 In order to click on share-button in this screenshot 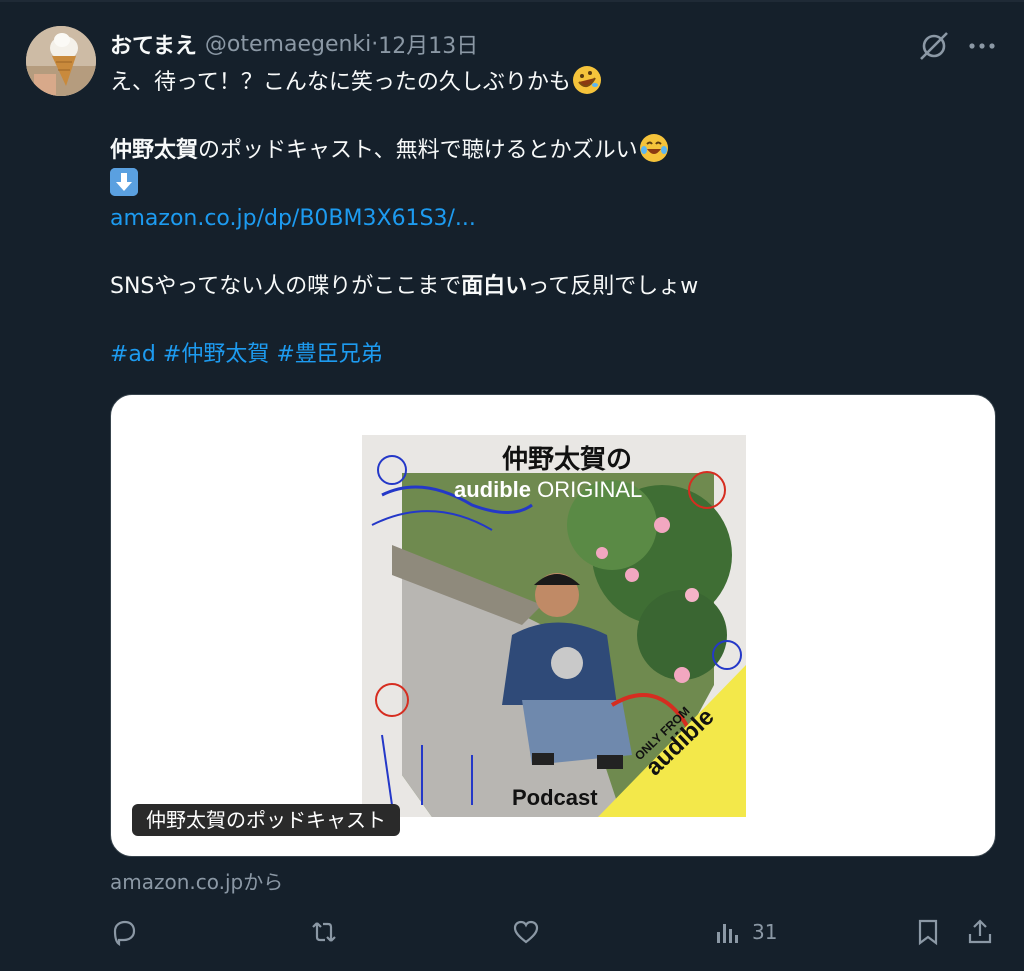, I will do `click(980, 932)`.